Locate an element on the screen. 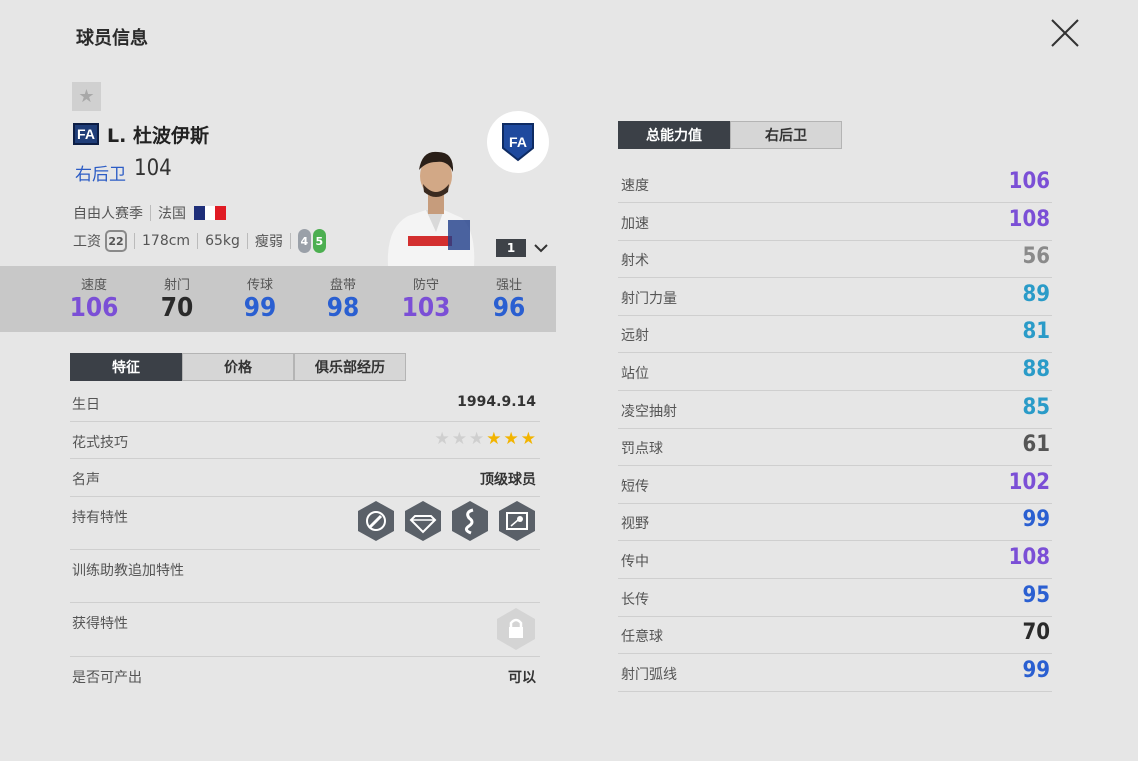 The height and width of the screenshot is (761, 1138). attribute-label: 短传 is located at coordinates (635, 486).